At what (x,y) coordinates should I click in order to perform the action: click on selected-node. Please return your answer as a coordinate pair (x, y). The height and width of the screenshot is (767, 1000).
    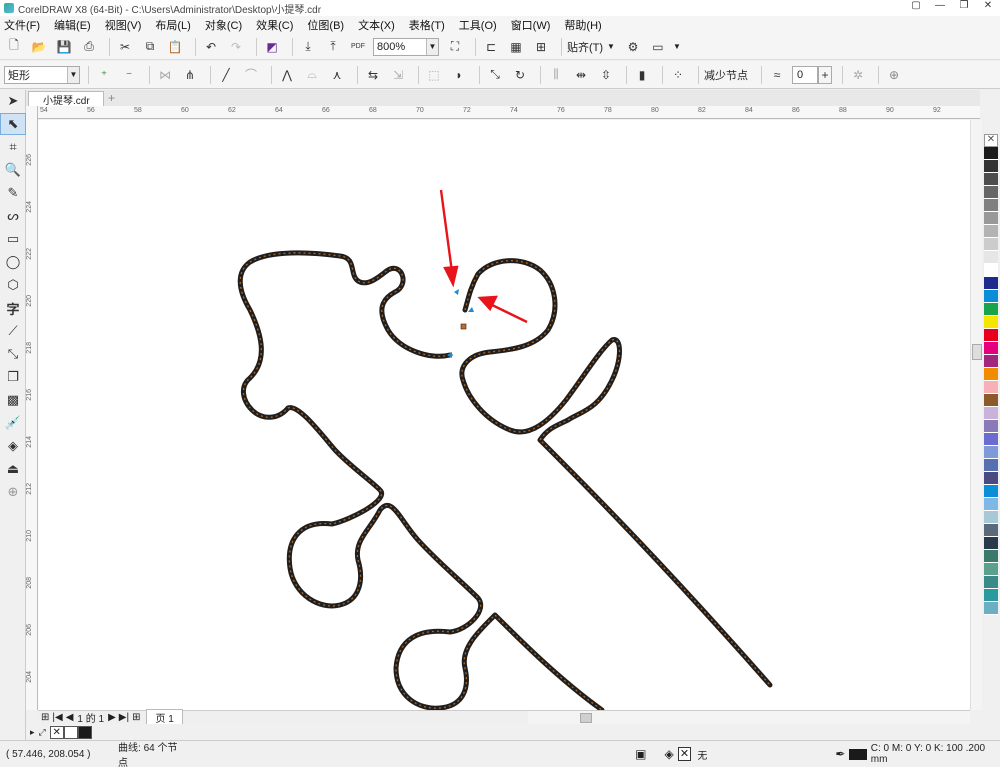
    Looking at the image, I should click on (463, 326).